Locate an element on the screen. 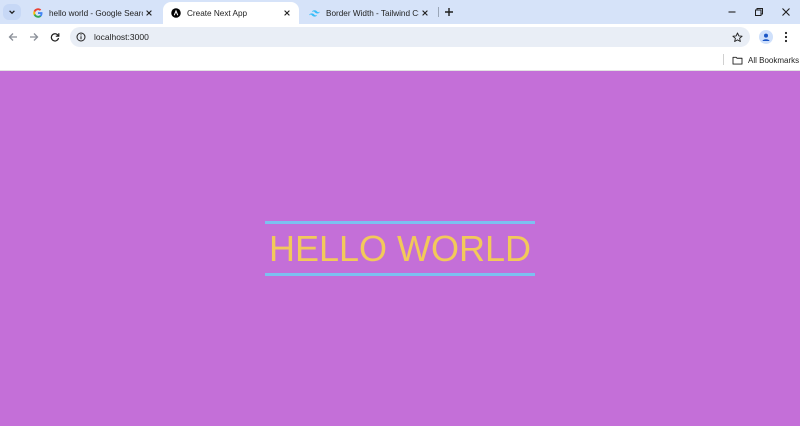 The width and height of the screenshot is (800, 426). arrow-left-icon is located at coordinates (12, 37).